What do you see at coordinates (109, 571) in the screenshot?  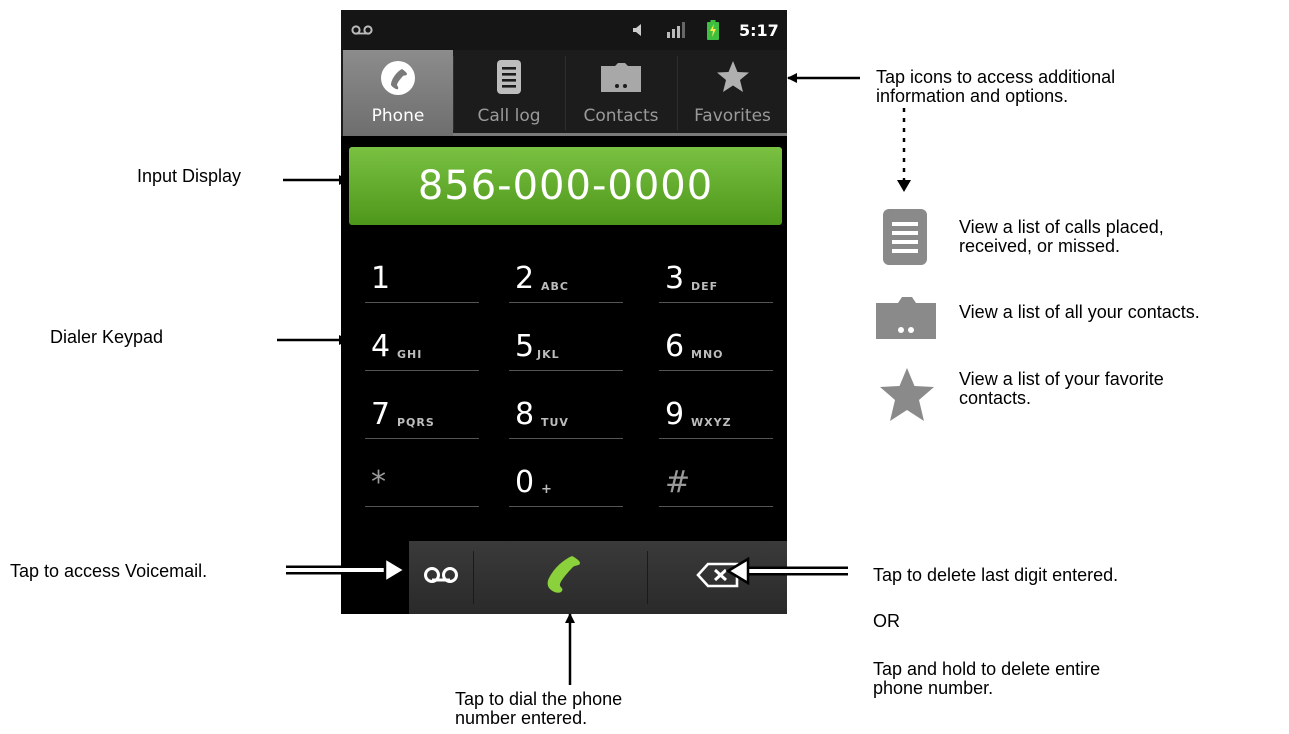 I see `voicemail-label: Tap to access Voicemail.` at bounding box center [109, 571].